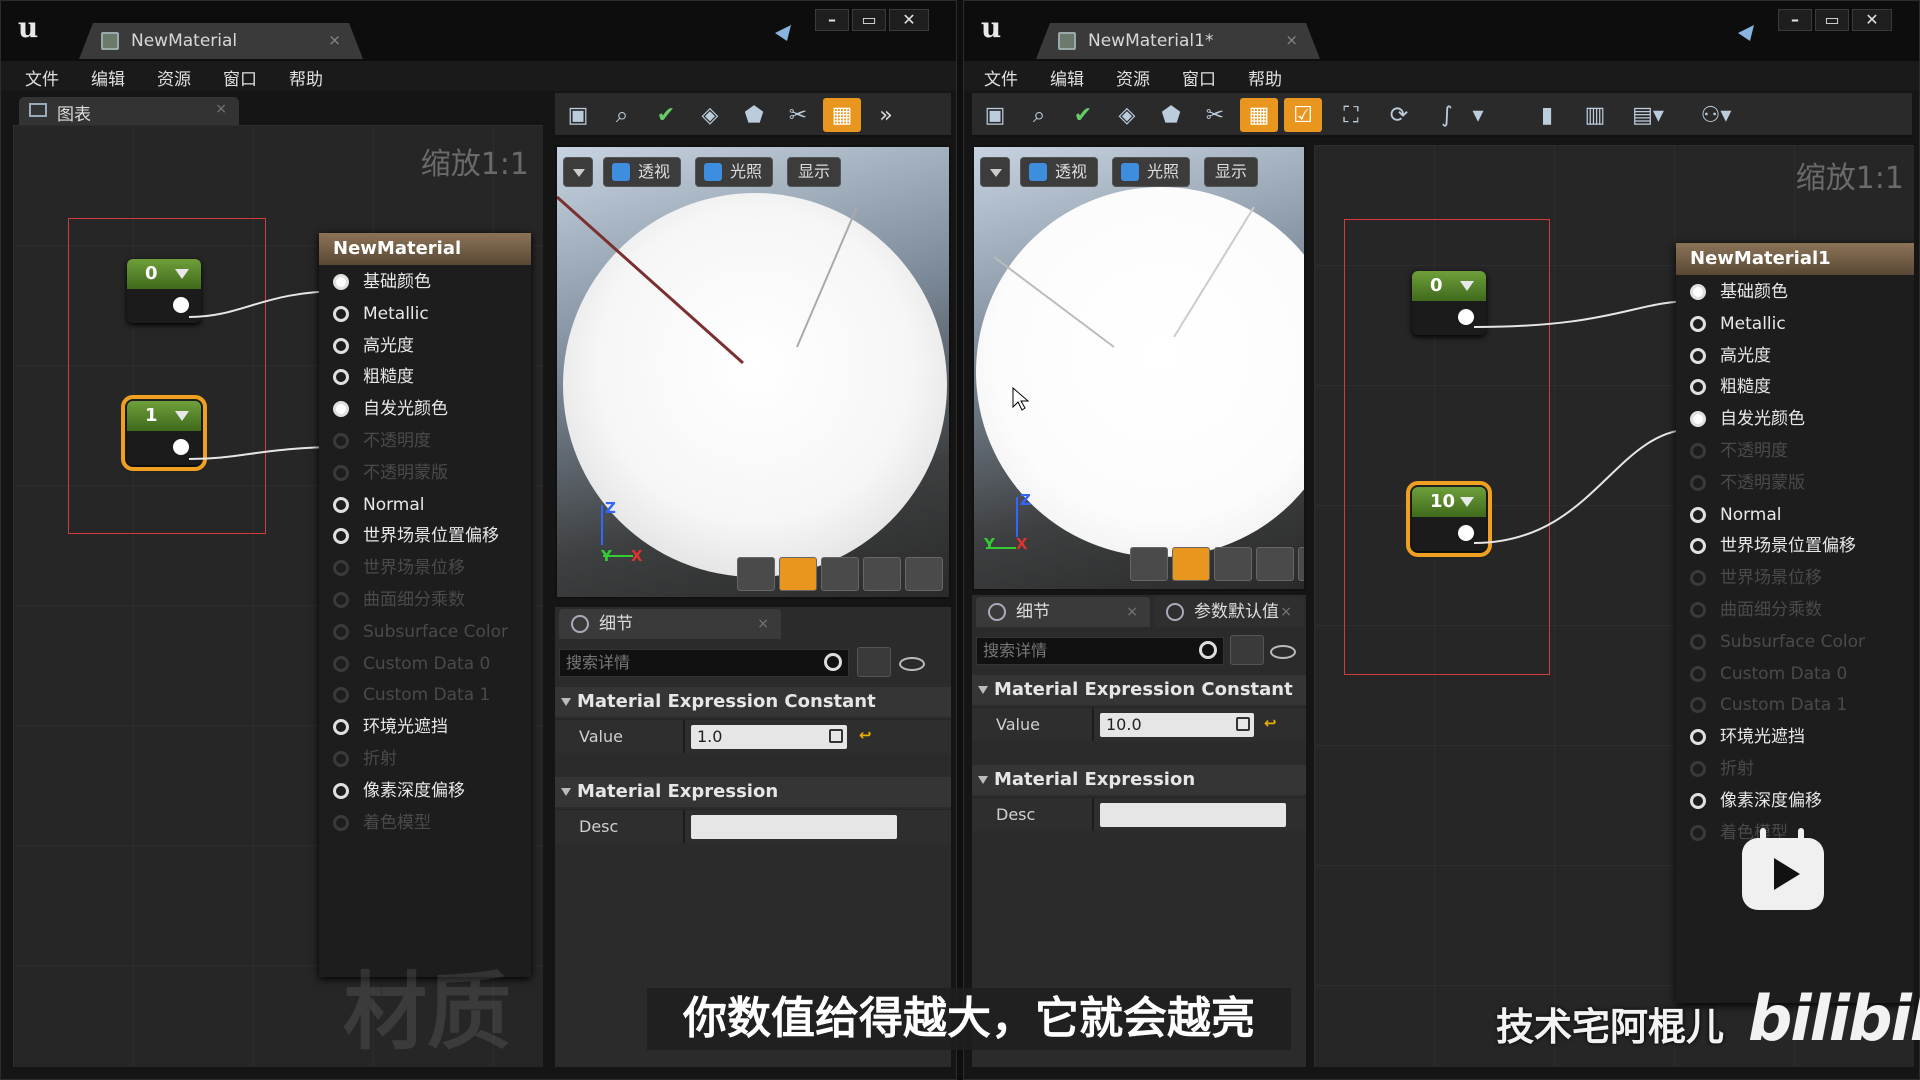 The height and width of the screenshot is (1080, 1920). Describe the element at coordinates (1351, 115) in the screenshot. I see `live-nodes-button: ⛶` at that location.